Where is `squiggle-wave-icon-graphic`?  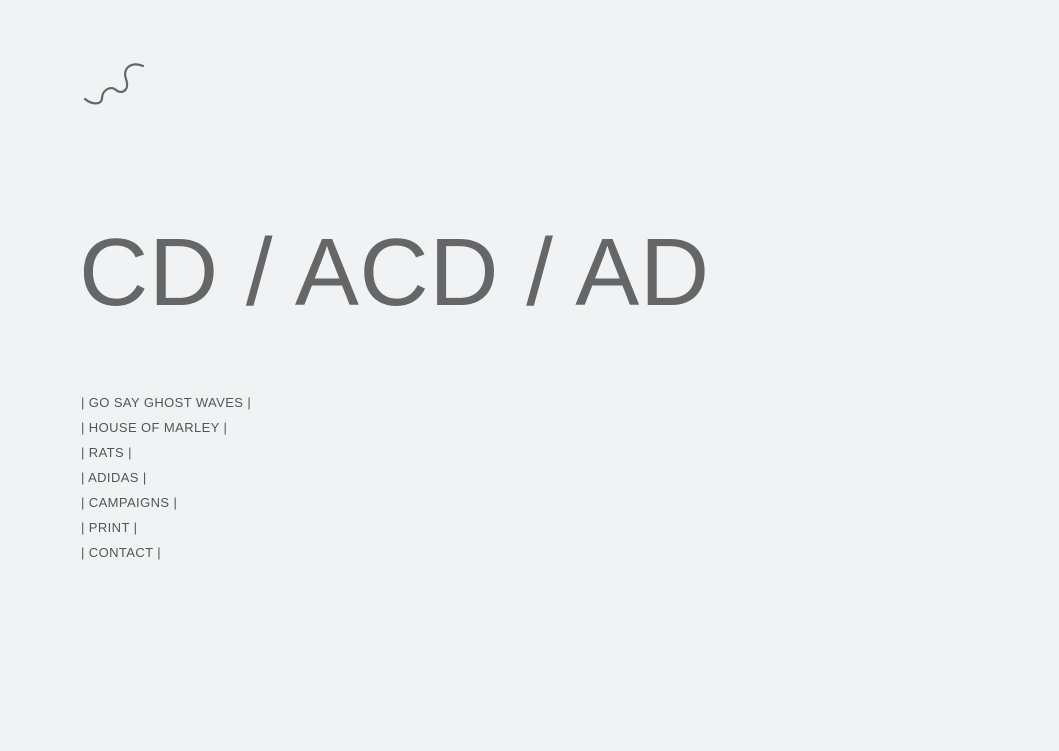 squiggle-wave-icon-graphic is located at coordinates (114, 84).